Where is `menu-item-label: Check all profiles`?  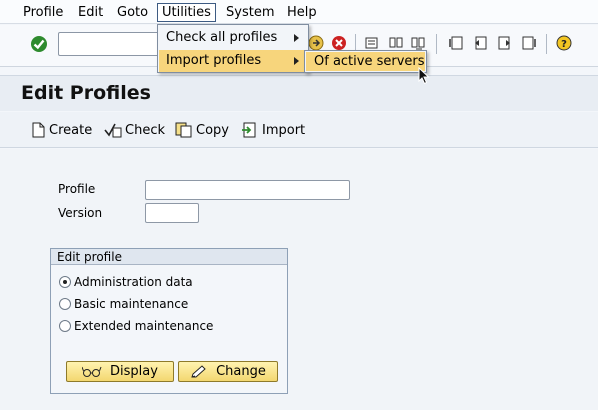
menu-item-label: Check all profiles is located at coordinates (222, 37).